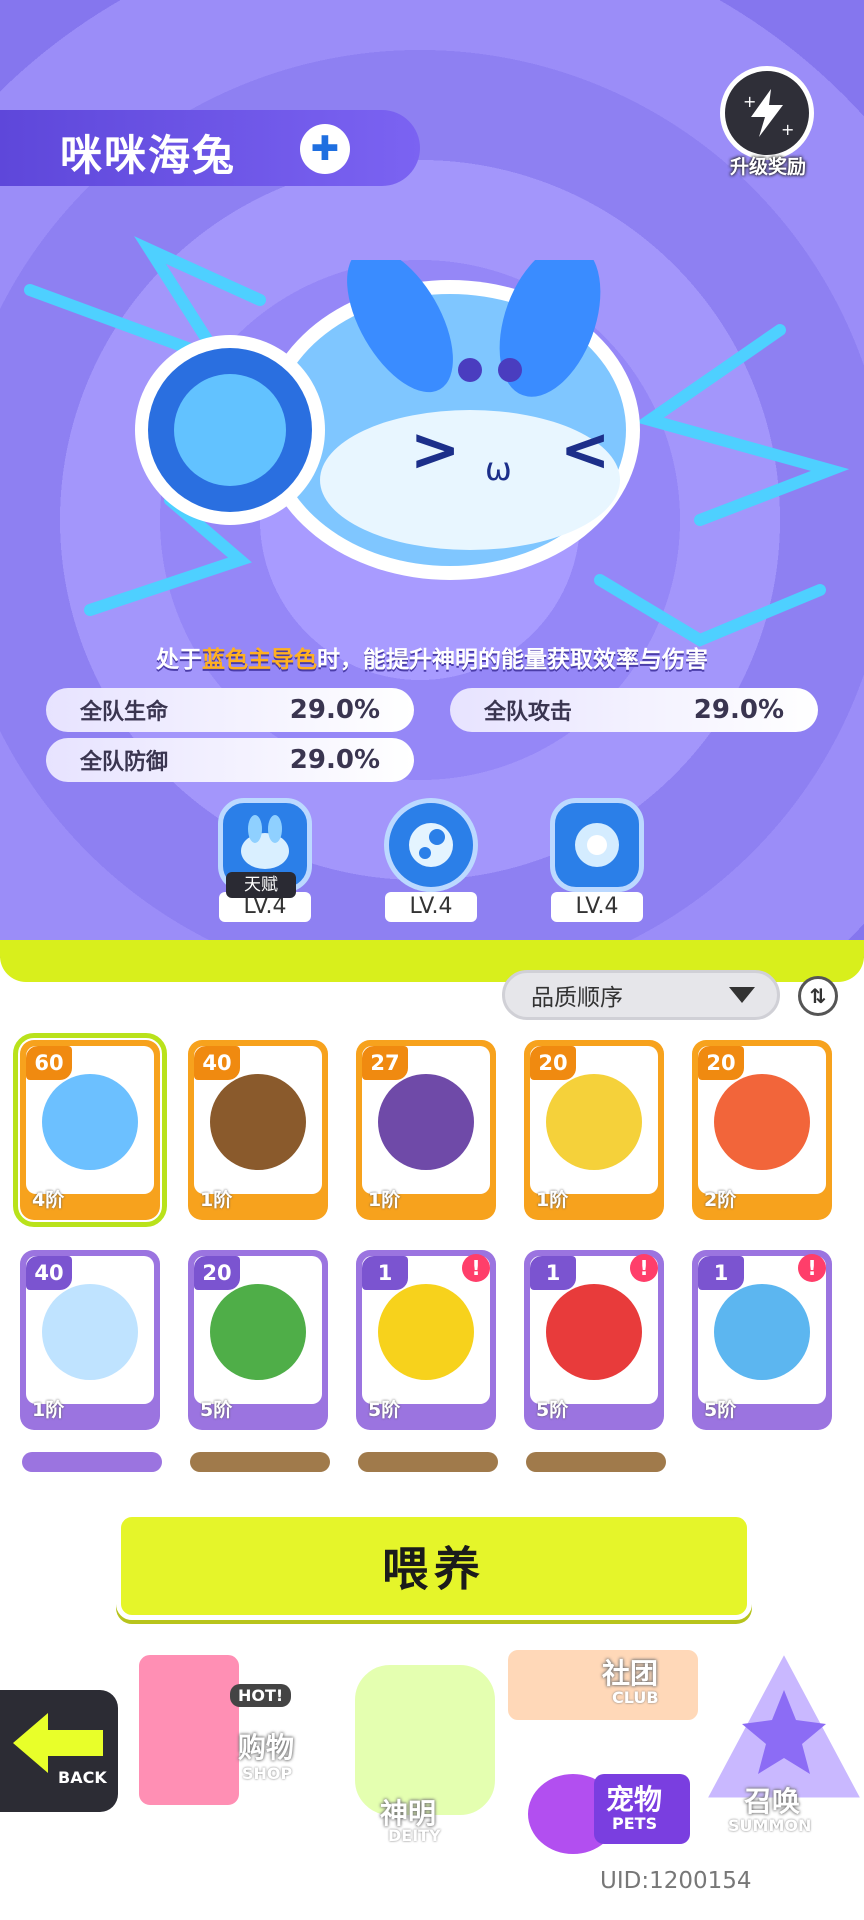  I want to click on shop-cn: 购物, so click(266, 1747).